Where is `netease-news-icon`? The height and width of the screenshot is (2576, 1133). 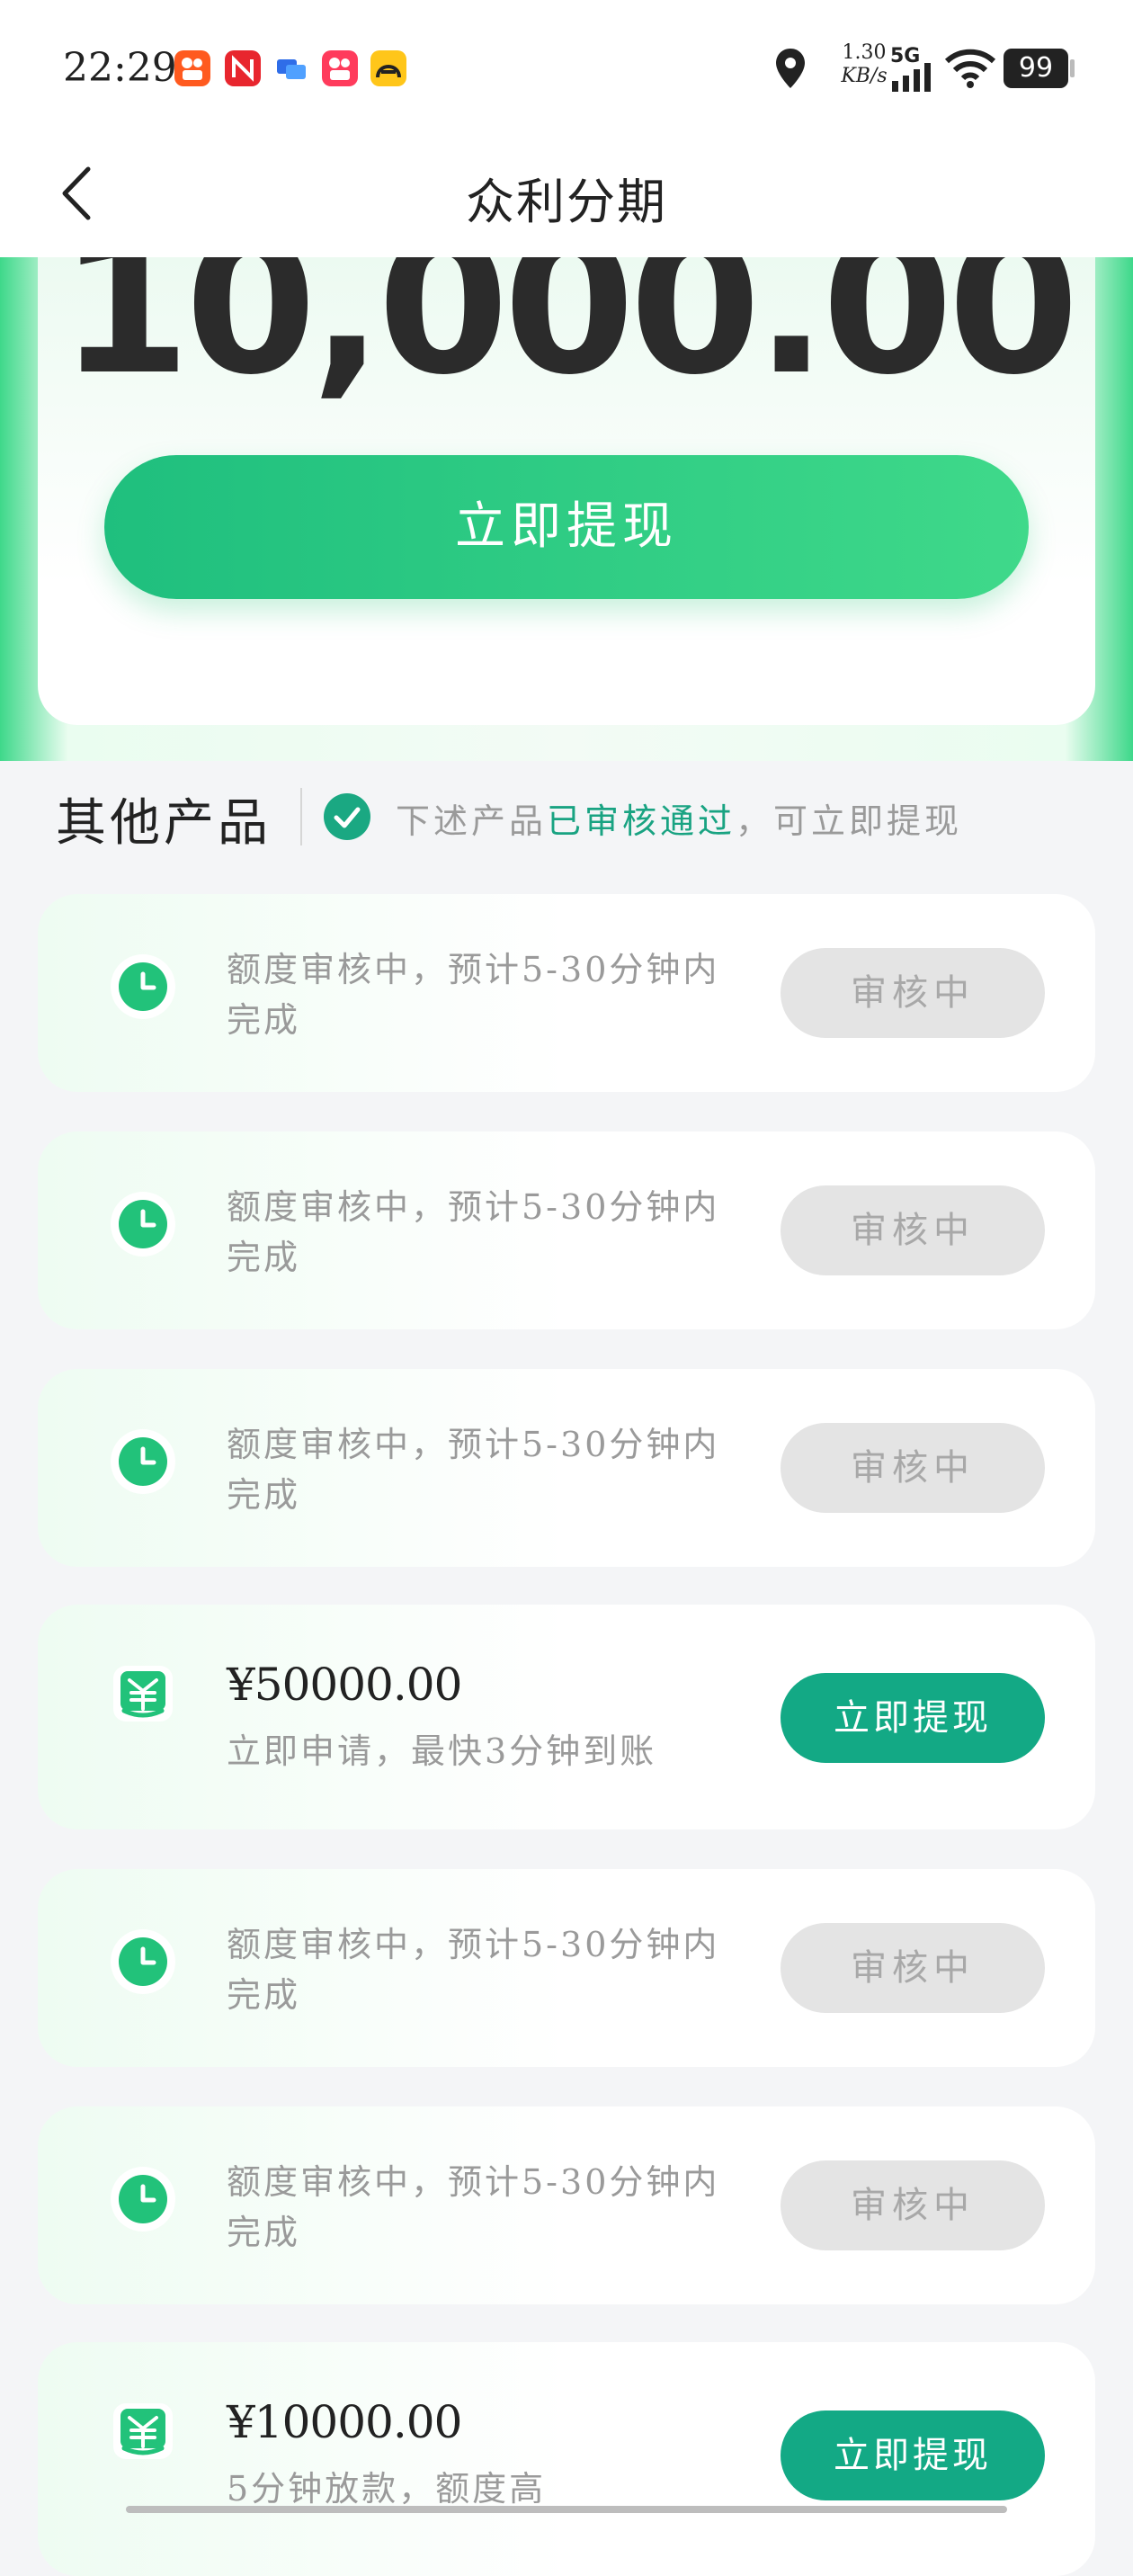 netease-news-icon is located at coordinates (243, 68).